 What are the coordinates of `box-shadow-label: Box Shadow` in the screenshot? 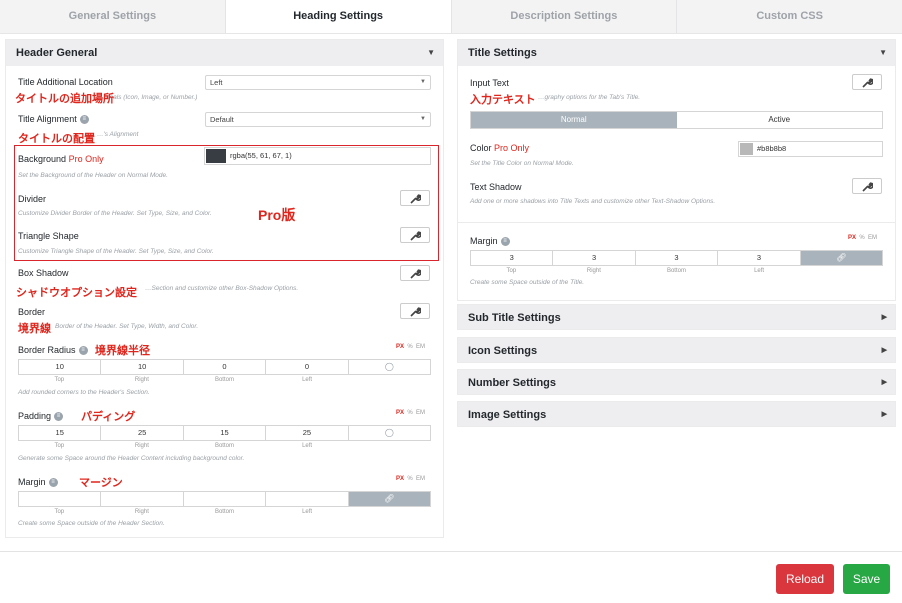 It's located at (43, 273).